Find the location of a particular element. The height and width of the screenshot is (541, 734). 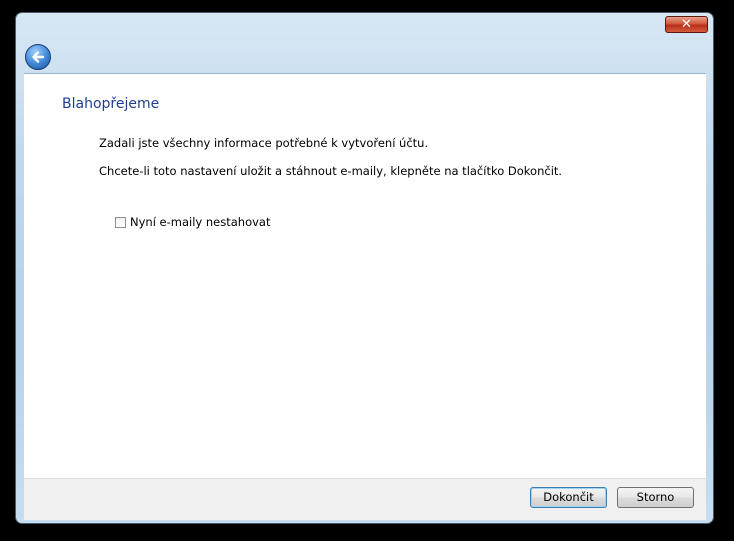

no-download-label: Nyní e-maily nestahovat is located at coordinates (200, 222).